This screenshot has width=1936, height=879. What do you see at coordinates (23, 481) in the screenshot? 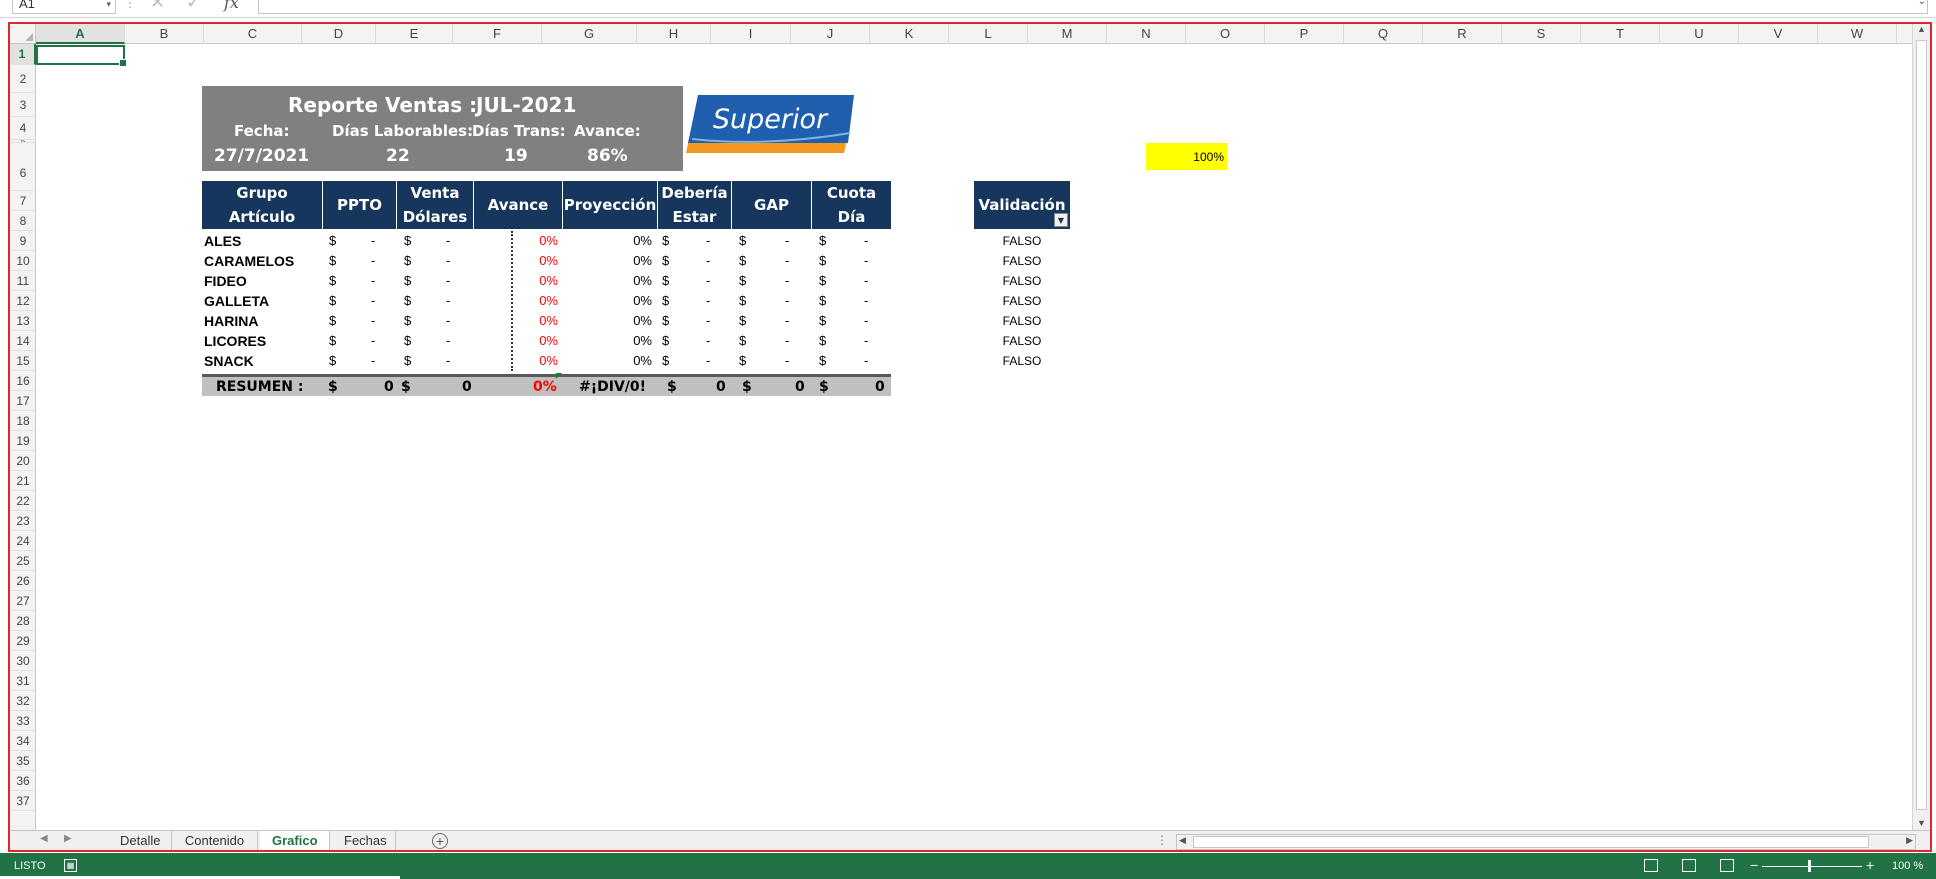
I see `row-header-21: 21` at bounding box center [23, 481].